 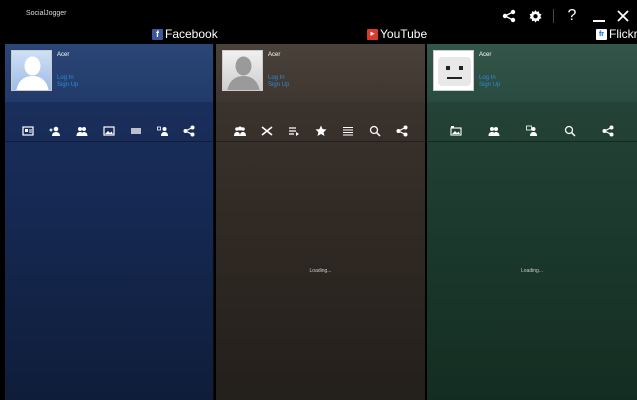 I want to click on list-icon, so click(x=348, y=131).